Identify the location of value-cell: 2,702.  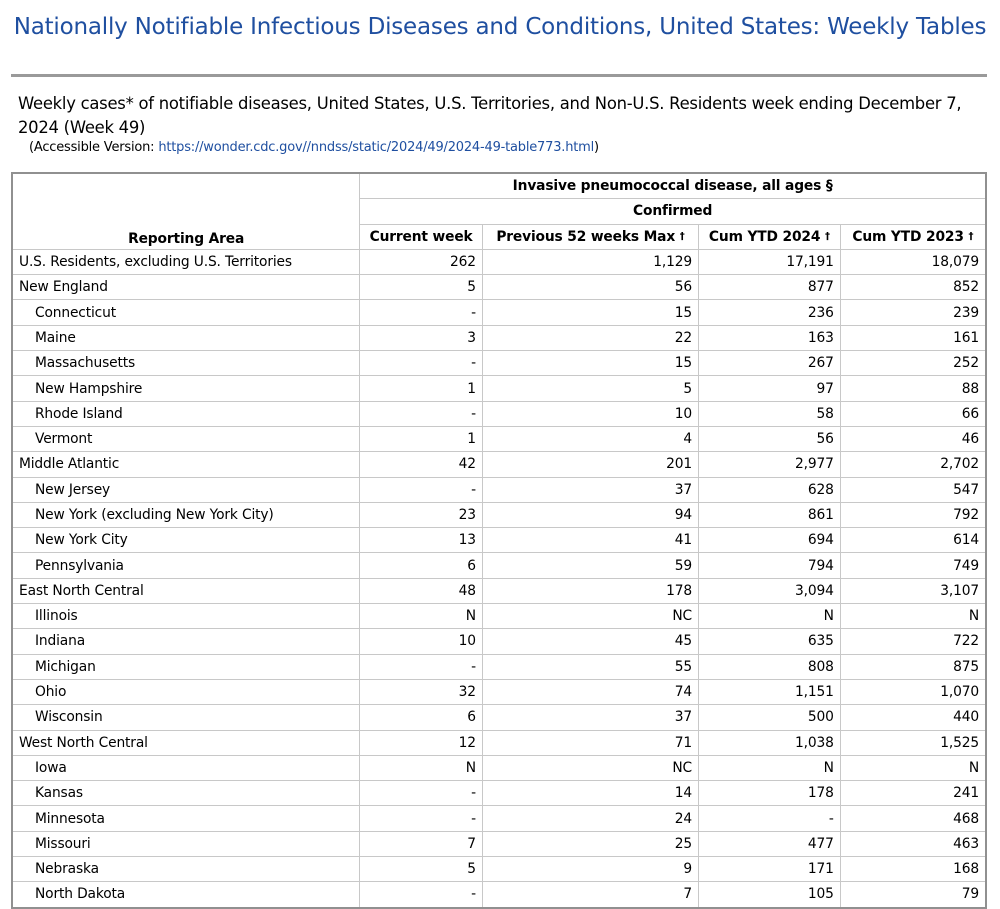
(913, 464).